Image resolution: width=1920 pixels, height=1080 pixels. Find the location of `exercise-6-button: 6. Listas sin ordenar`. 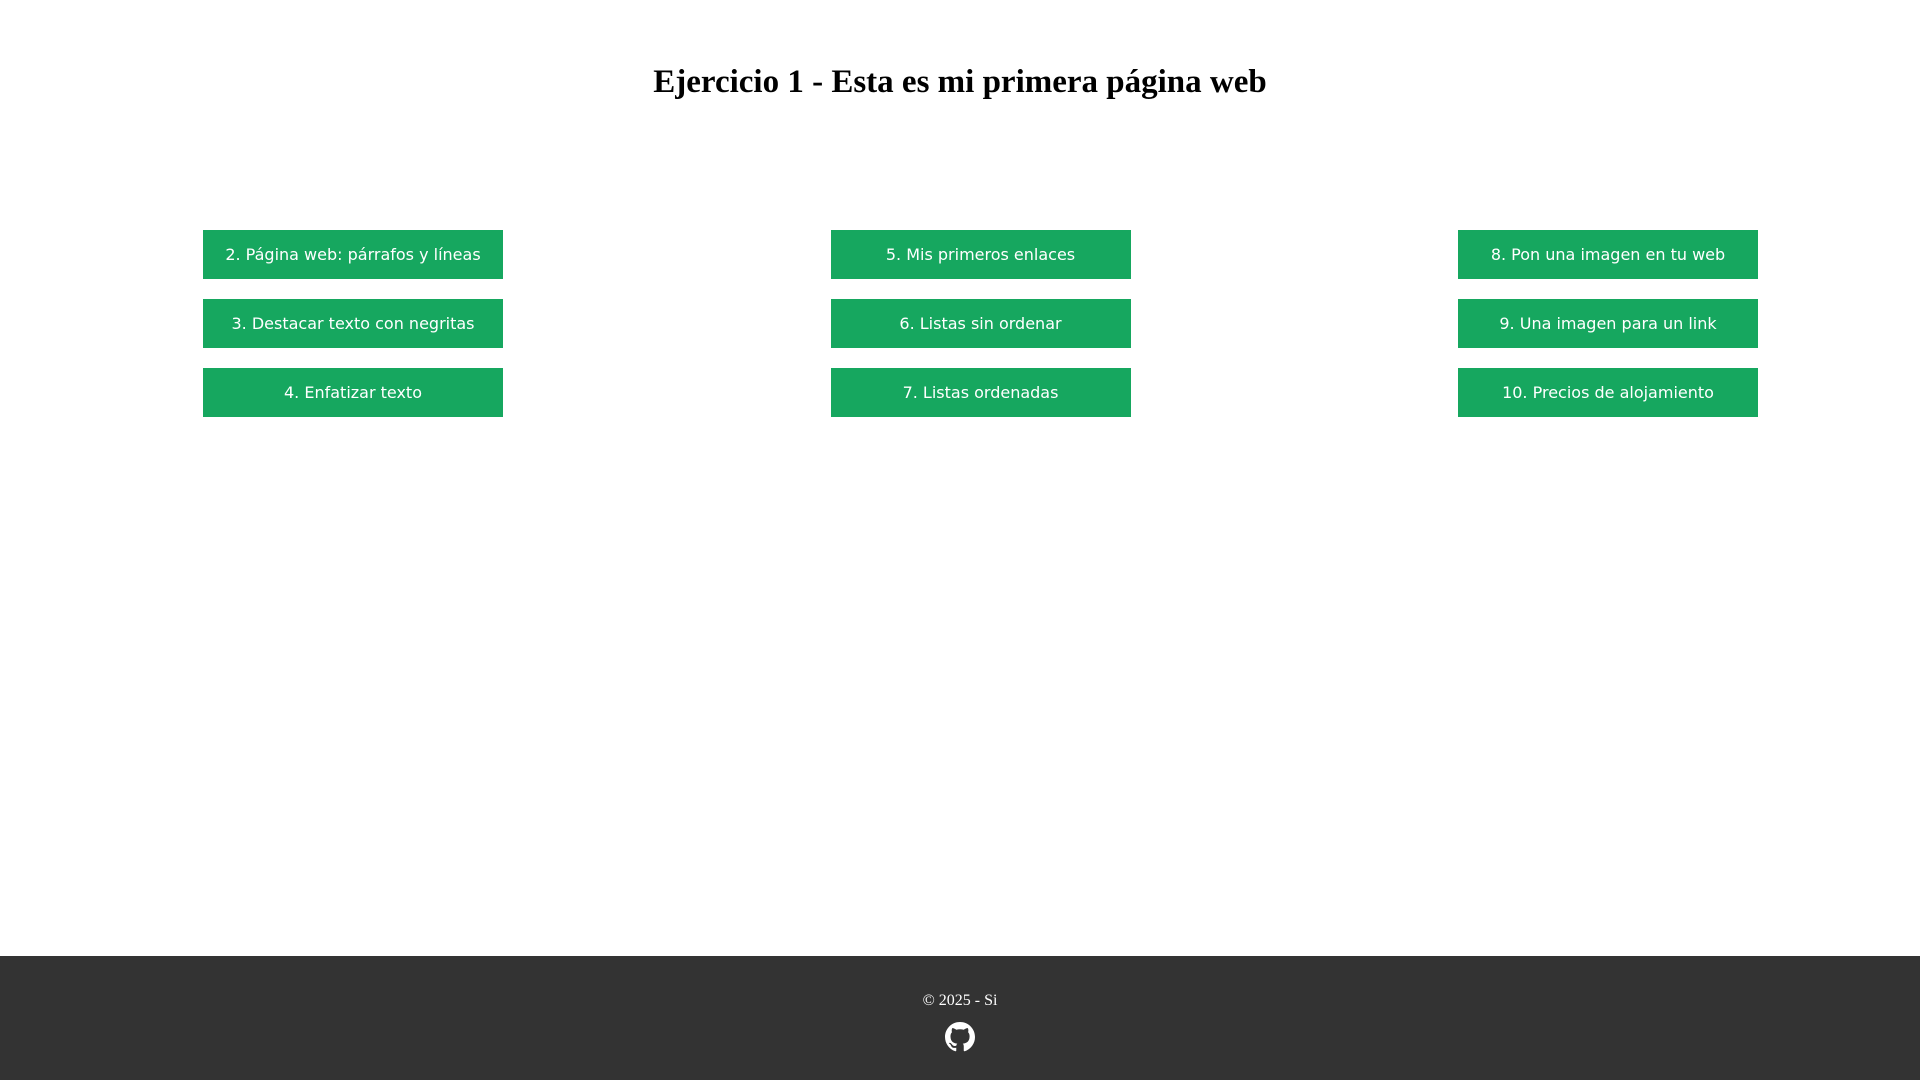

exercise-6-button: 6. Listas sin ordenar is located at coordinates (980, 323).